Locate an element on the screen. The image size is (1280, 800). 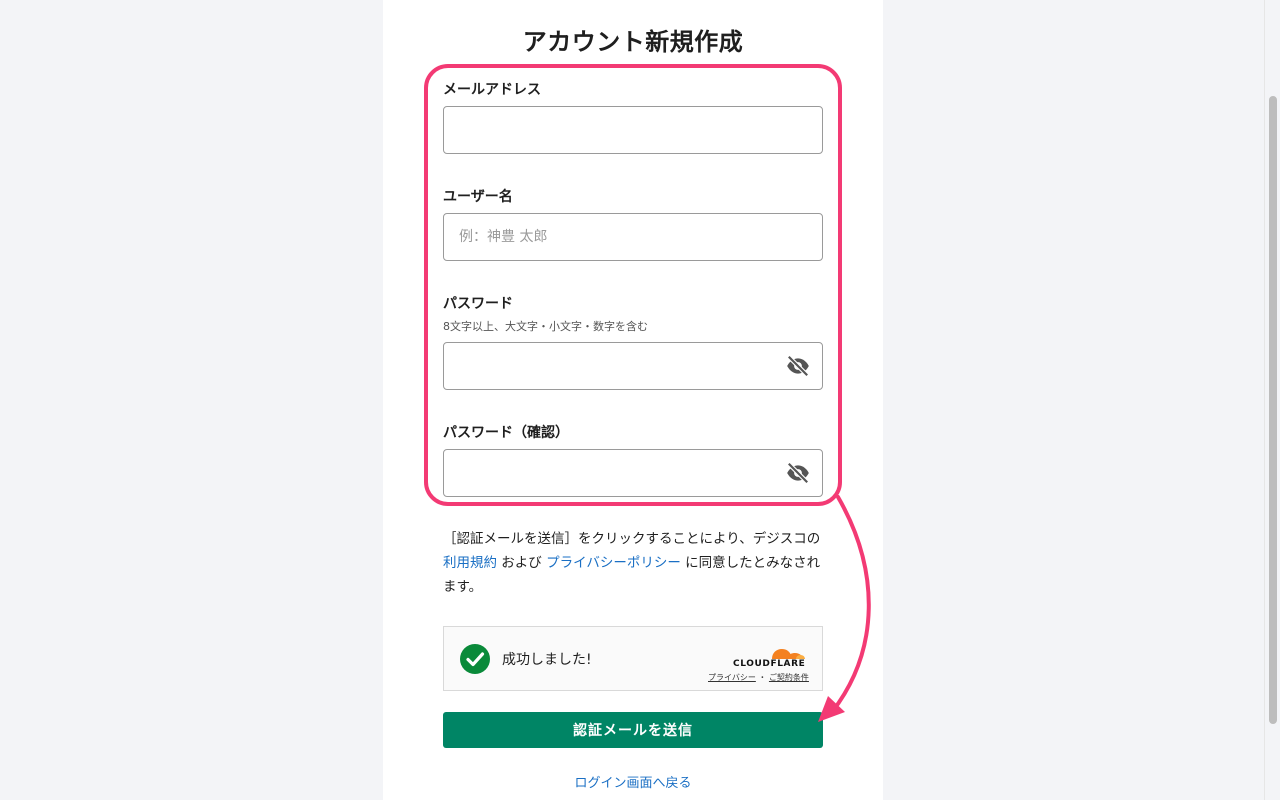
send-verification-email-button: 認証メールを送信 is located at coordinates (633, 730).